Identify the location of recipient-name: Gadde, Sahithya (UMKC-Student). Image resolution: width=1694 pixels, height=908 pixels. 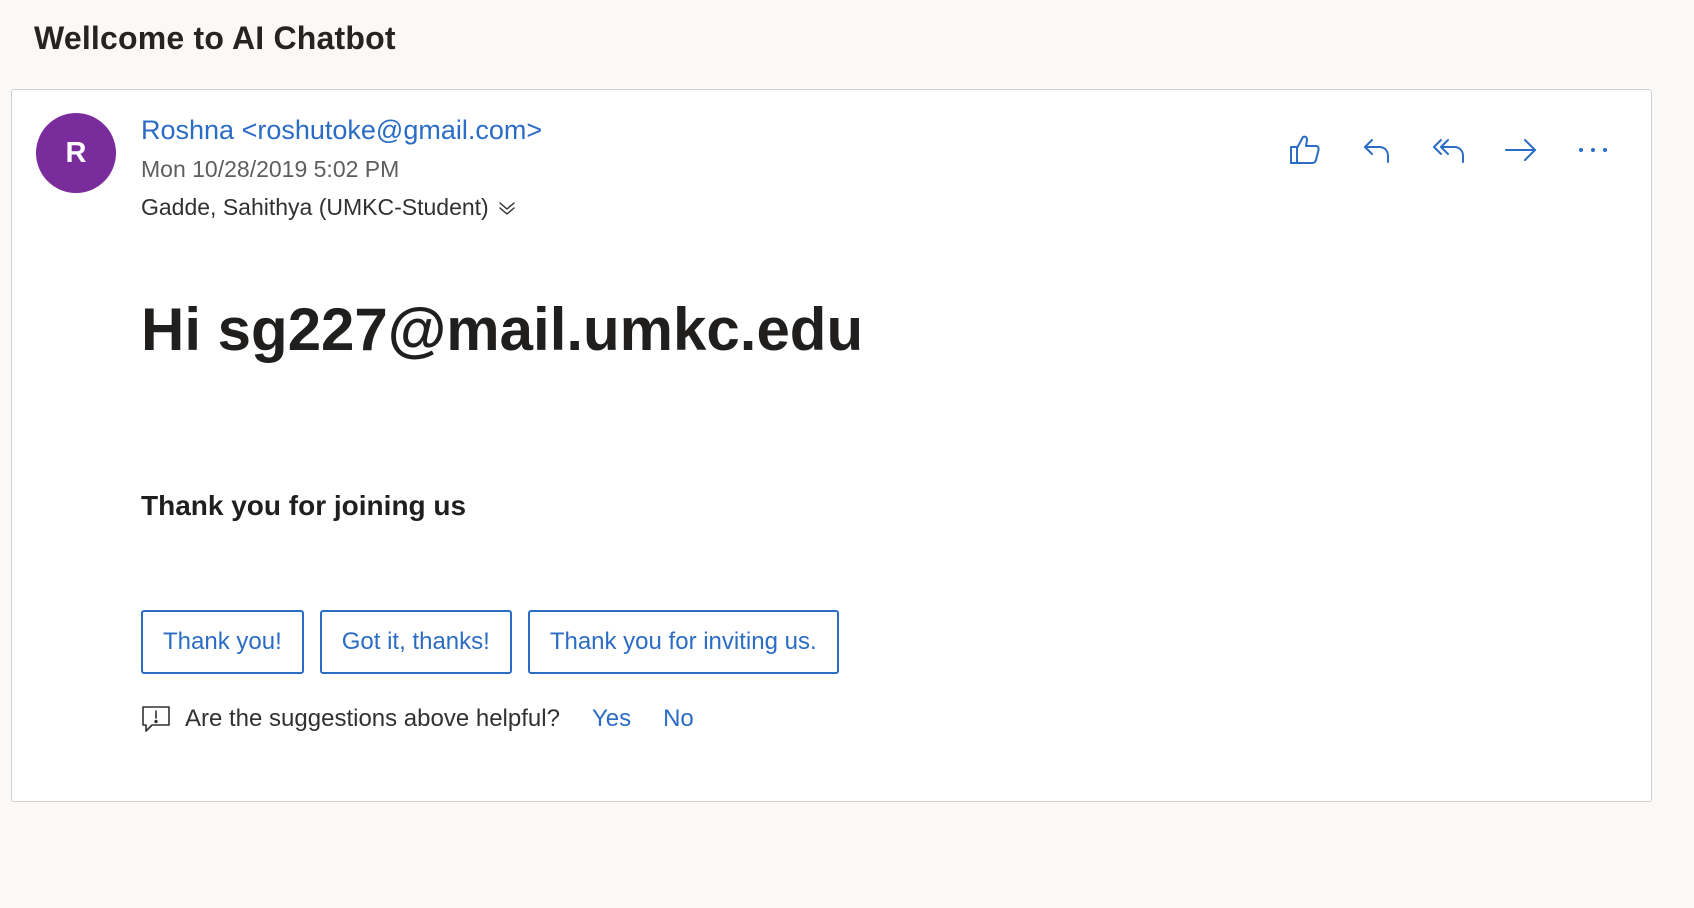
(315, 207).